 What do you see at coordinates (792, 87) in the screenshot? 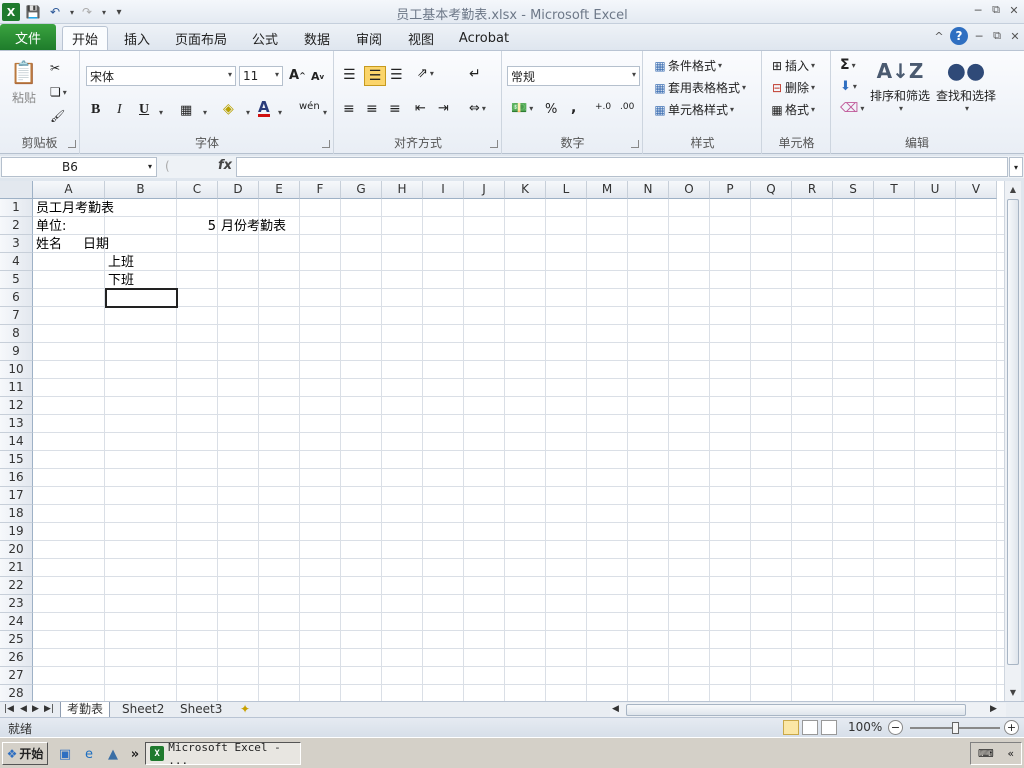
I see `delete-cells-button: ⊟ 删除 ▾` at bounding box center [792, 87].